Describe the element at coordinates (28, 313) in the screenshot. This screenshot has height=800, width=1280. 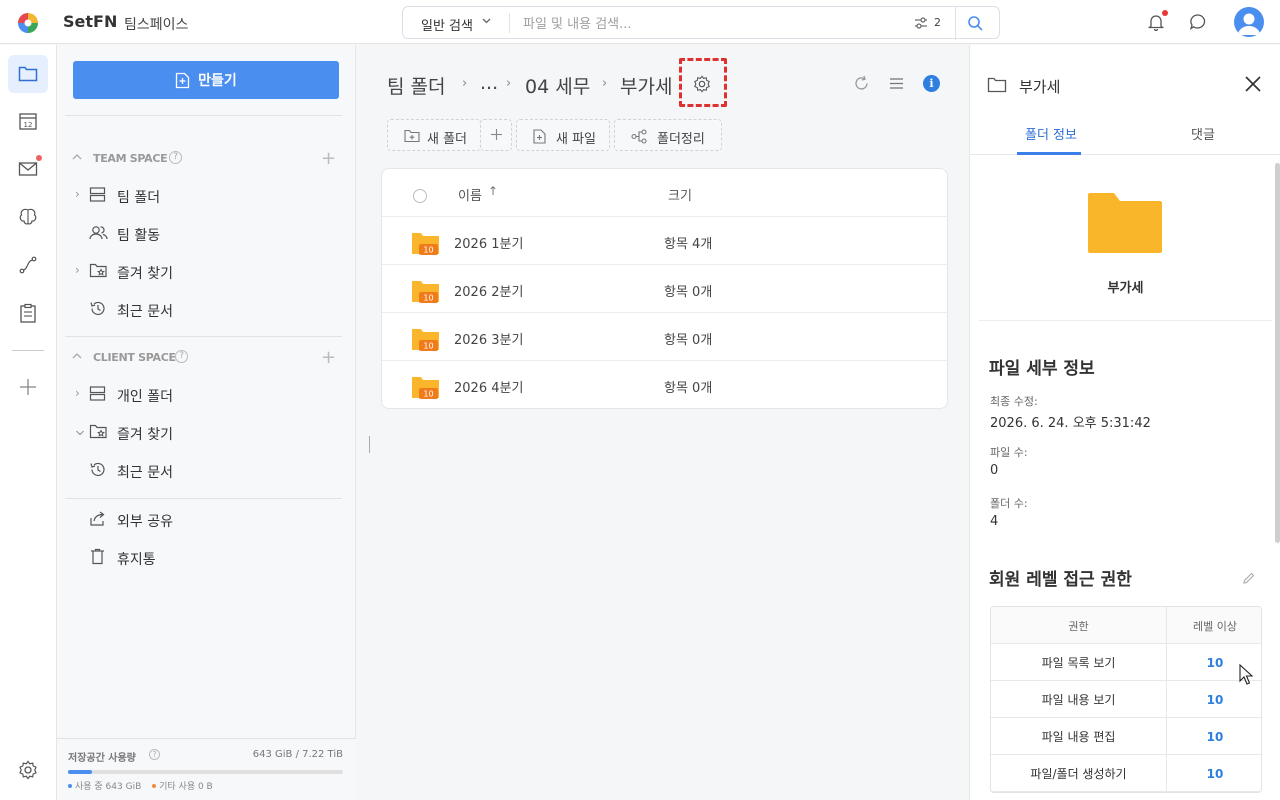
I see `rail-clipboard` at that location.